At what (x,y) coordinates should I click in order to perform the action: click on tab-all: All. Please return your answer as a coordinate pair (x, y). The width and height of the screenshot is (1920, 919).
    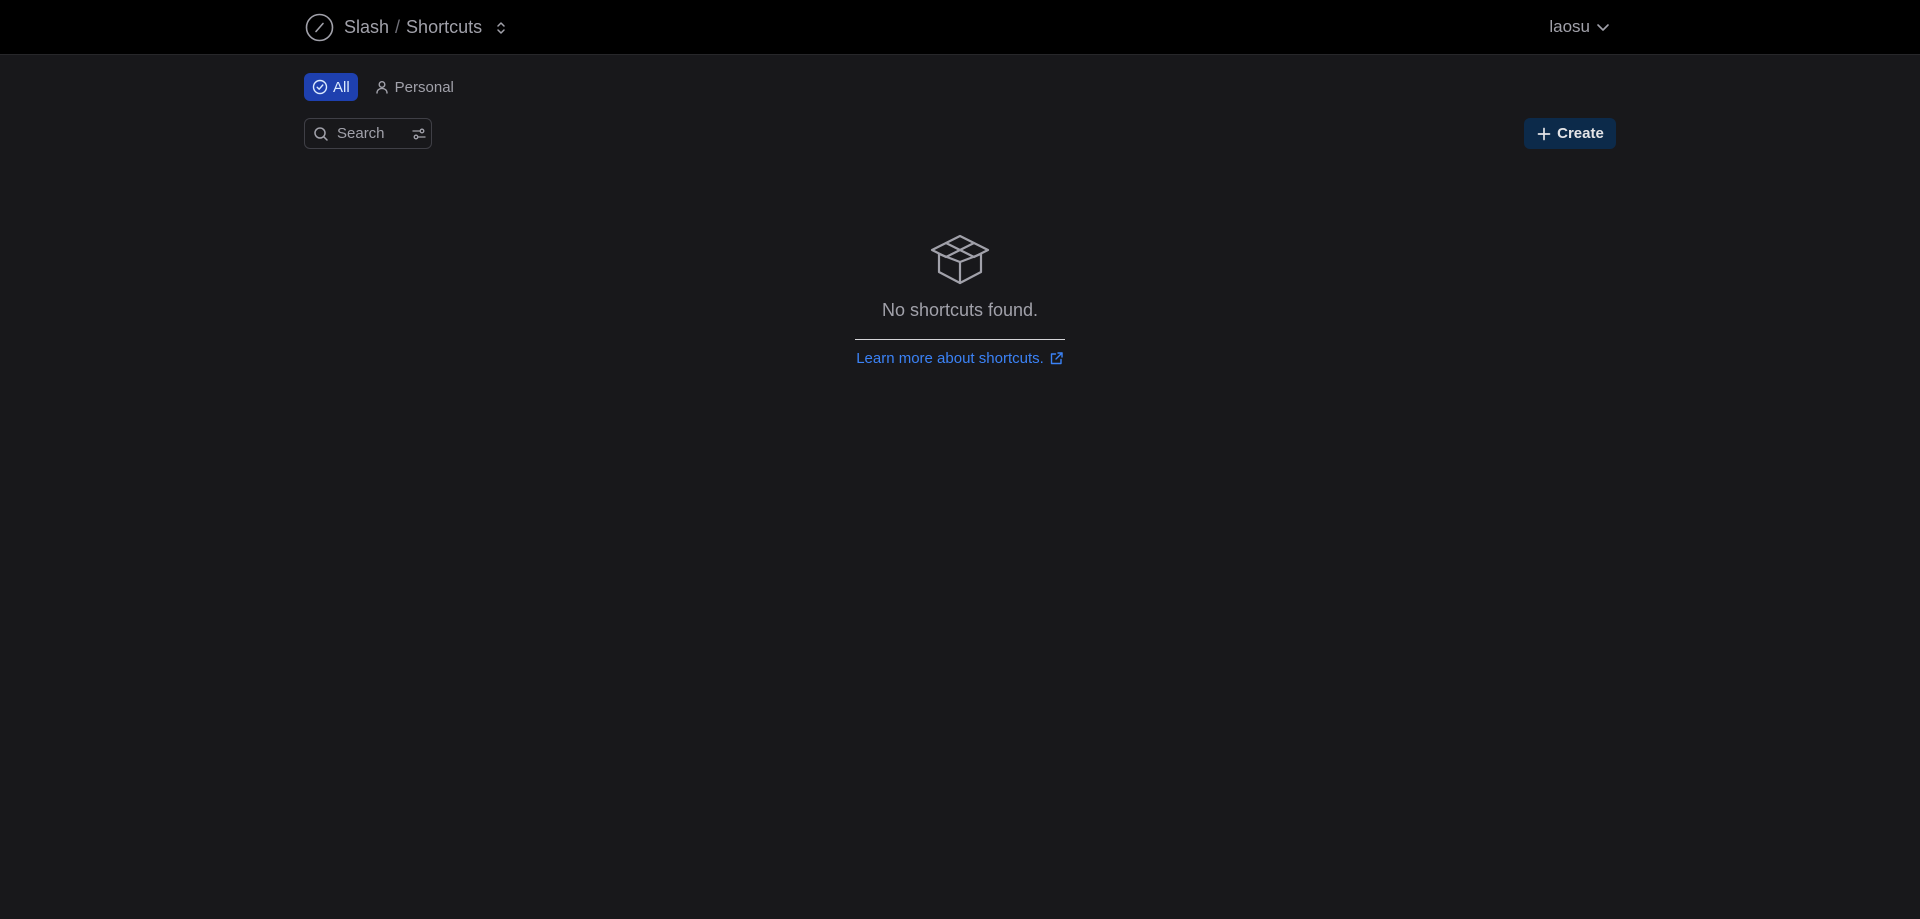
    Looking at the image, I should click on (331, 87).